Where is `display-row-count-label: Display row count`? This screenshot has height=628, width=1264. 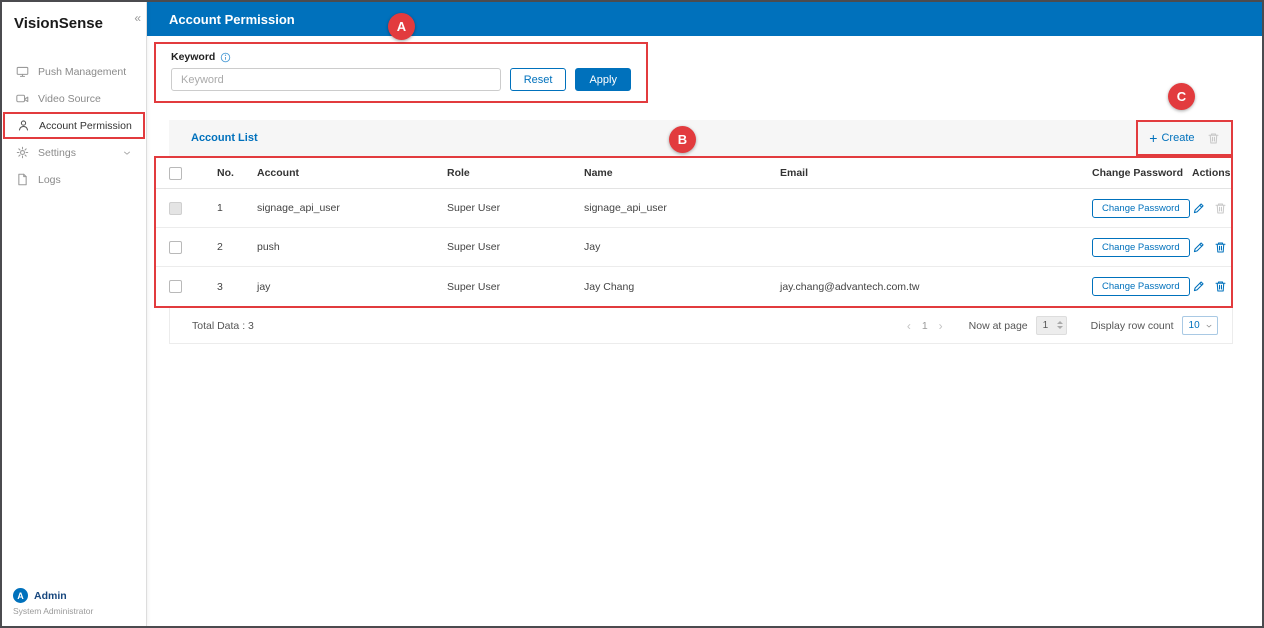 display-row-count-label: Display row count is located at coordinates (1132, 325).